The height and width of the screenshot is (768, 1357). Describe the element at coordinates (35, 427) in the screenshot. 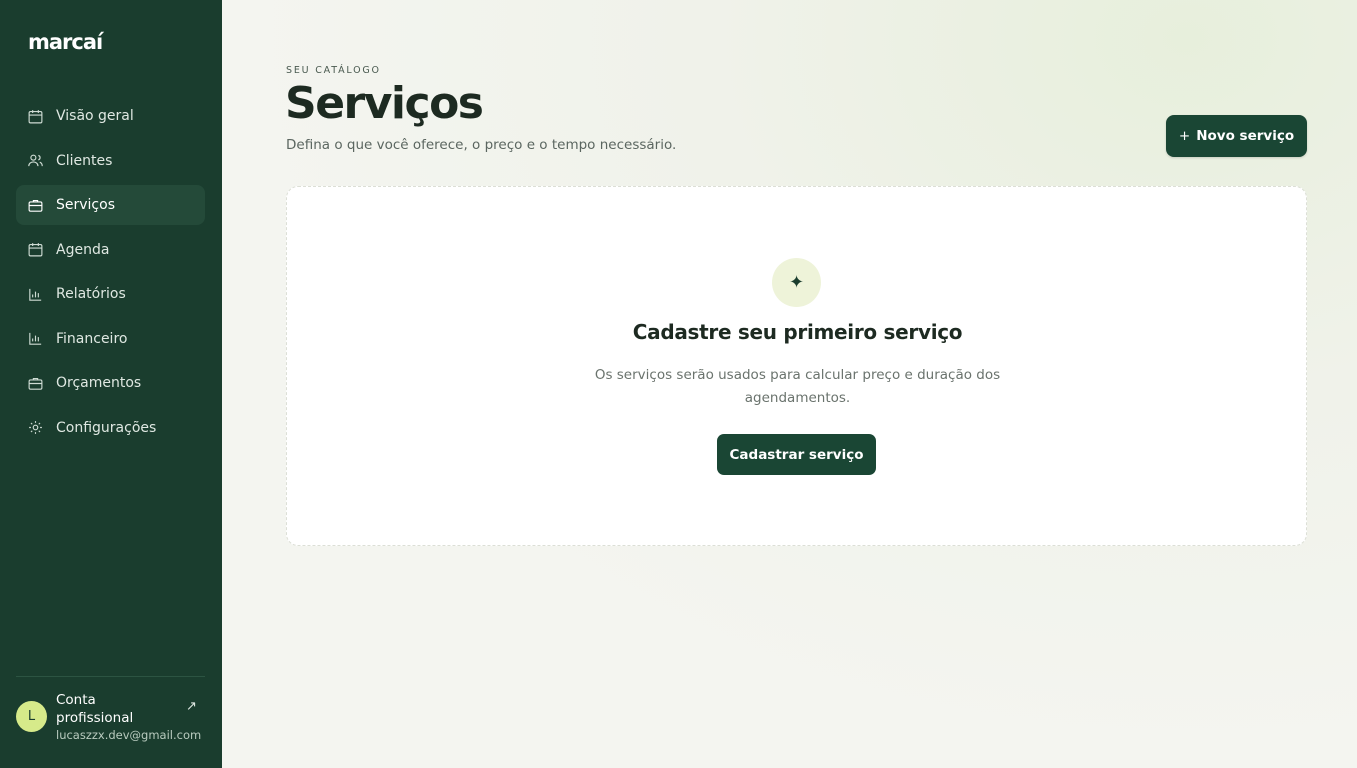

I see `sun-gear-icon` at that location.